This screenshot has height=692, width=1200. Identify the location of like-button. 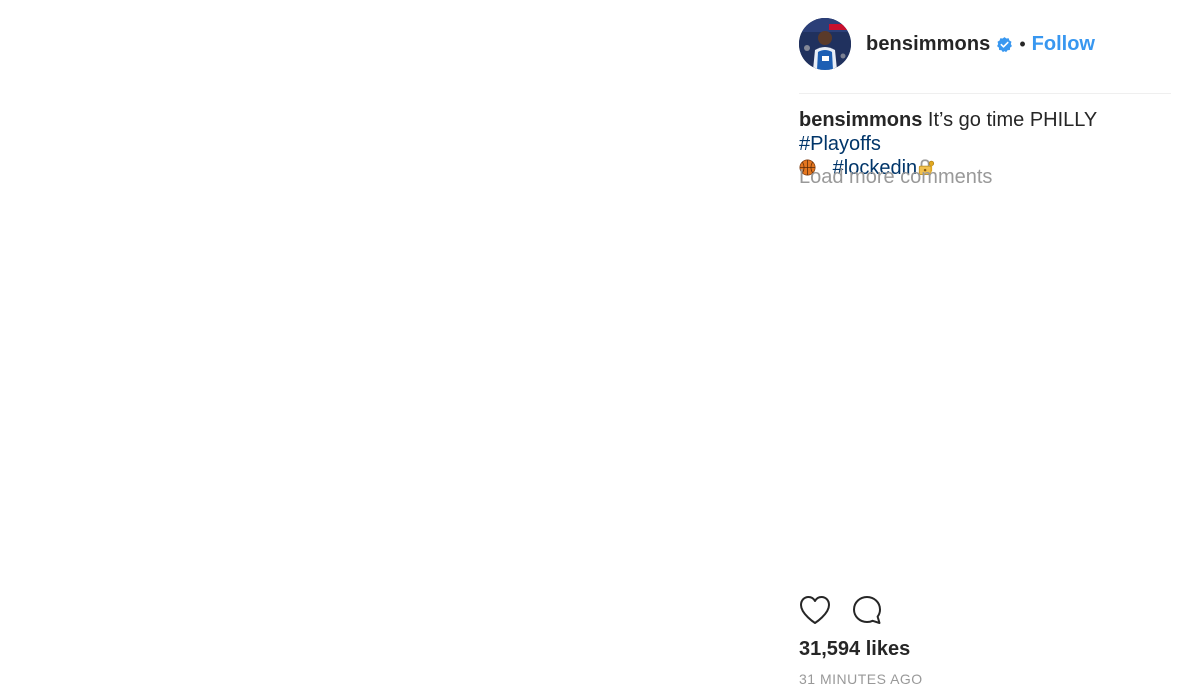
(815, 612).